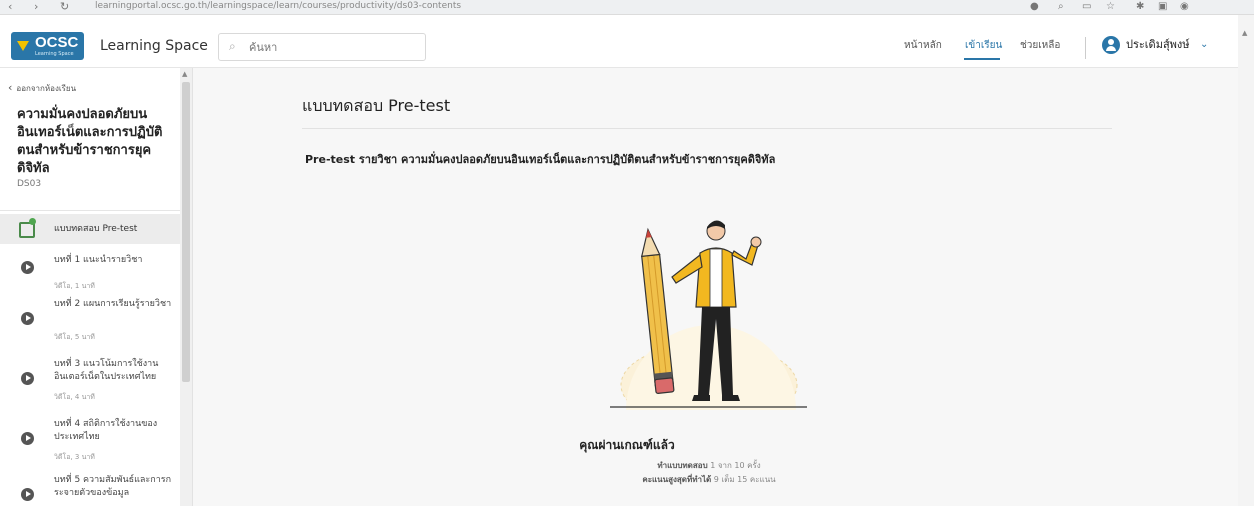 The height and width of the screenshot is (506, 1254). I want to click on app-name: Learning Space, so click(154, 46).